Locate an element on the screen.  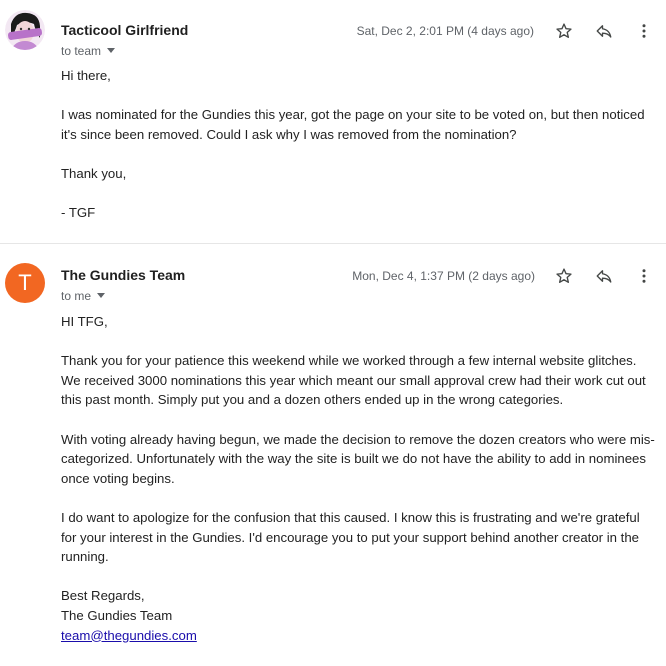
message-divider is located at coordinates (333, 243).